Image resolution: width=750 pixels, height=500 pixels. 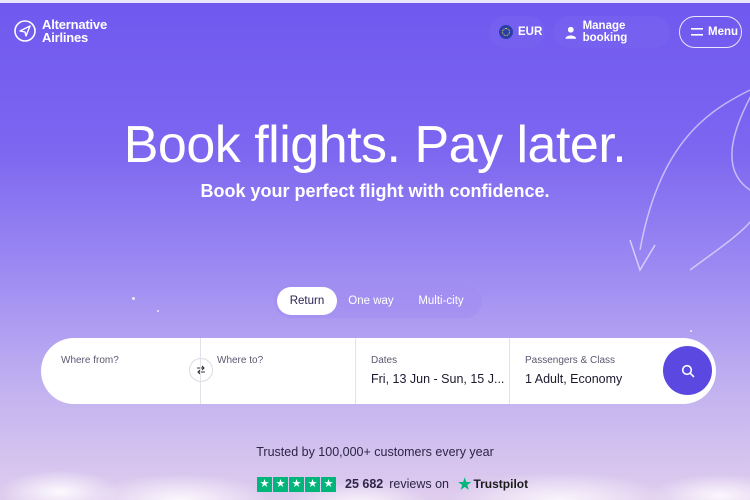 What do you see at coordinates (371, 301) in the screenshot?
I see `tab-one-way: One way` at bounding box center [371, 301].